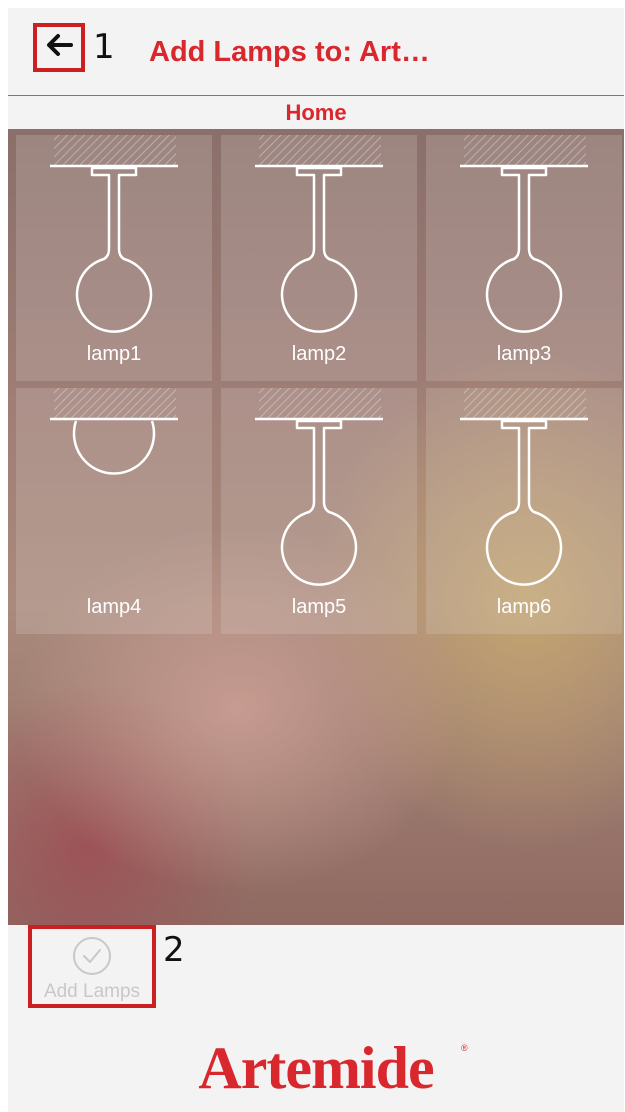 The image size is (625, 1112). I want to click on arrow-left-icon, so click(59, 47).